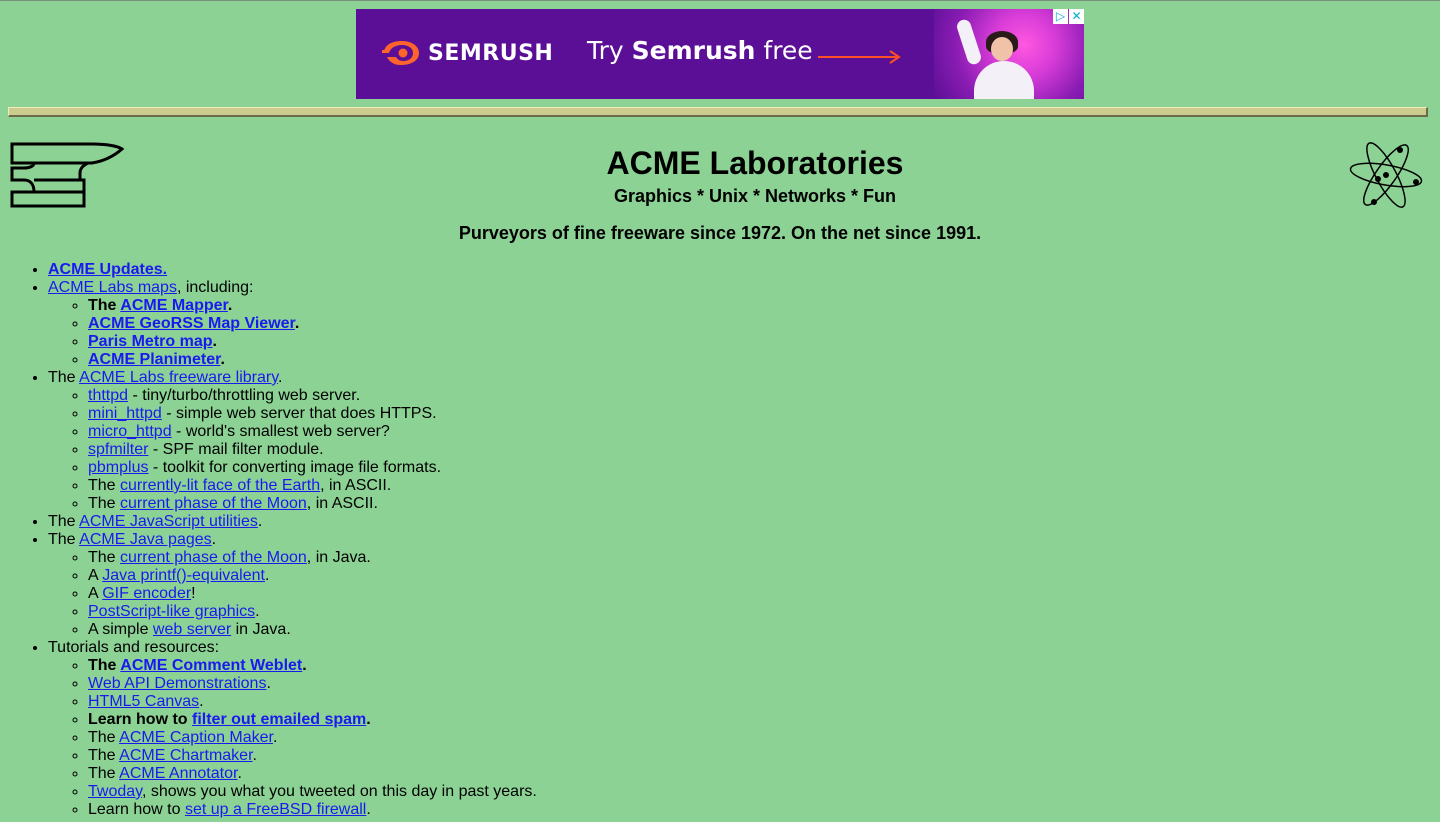 The image size is (1440, 822). What do you see at coordinates (193, 593) in the screenshot?
I see `gif-suffix: !` at bounding box center [193, 593].